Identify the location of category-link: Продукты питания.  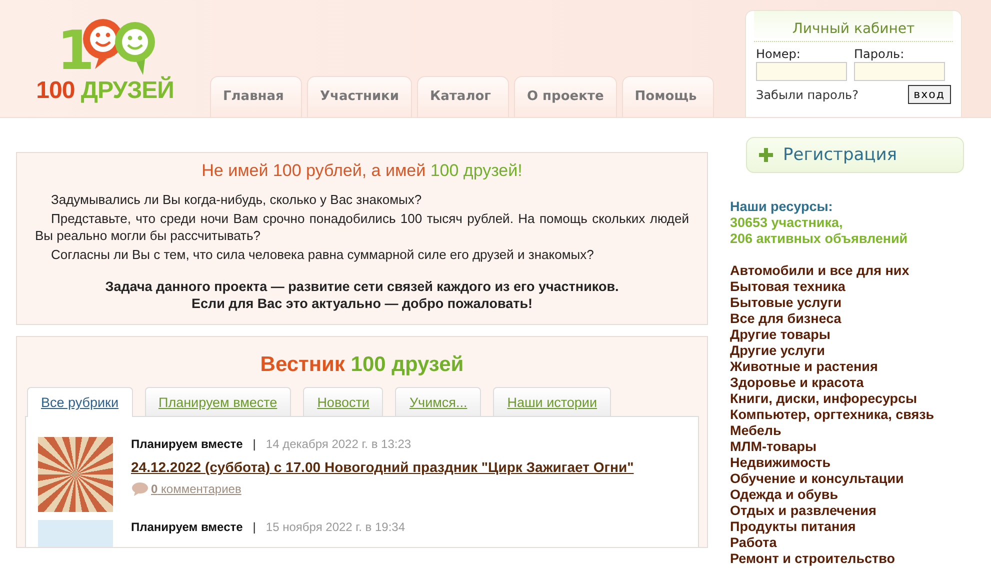
(855, 527).